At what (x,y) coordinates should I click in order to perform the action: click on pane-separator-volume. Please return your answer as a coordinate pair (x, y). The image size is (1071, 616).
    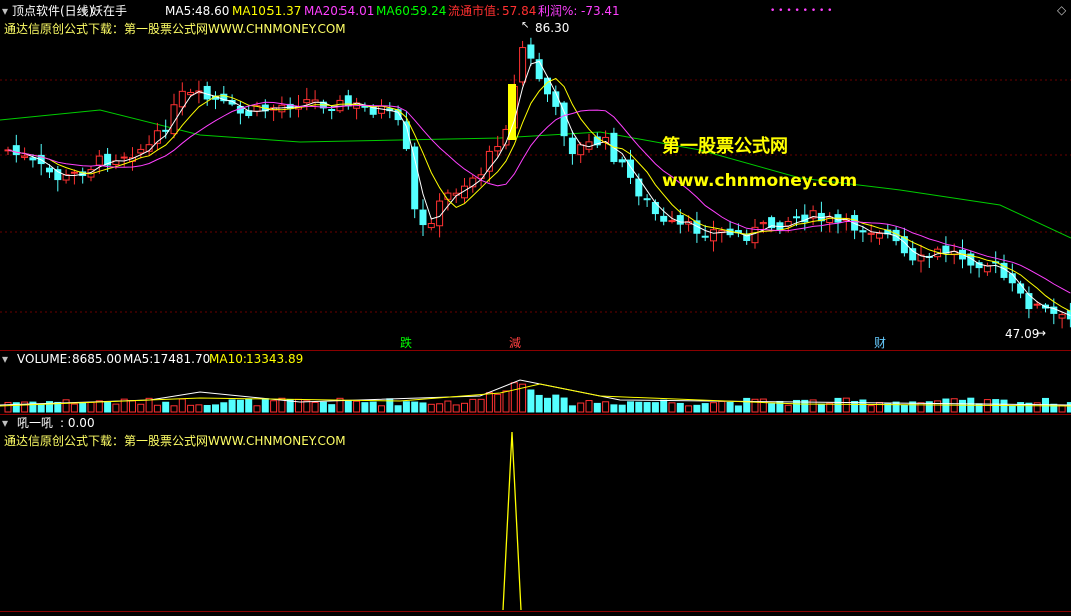
    Looking at the image, I should click on (535, 350).